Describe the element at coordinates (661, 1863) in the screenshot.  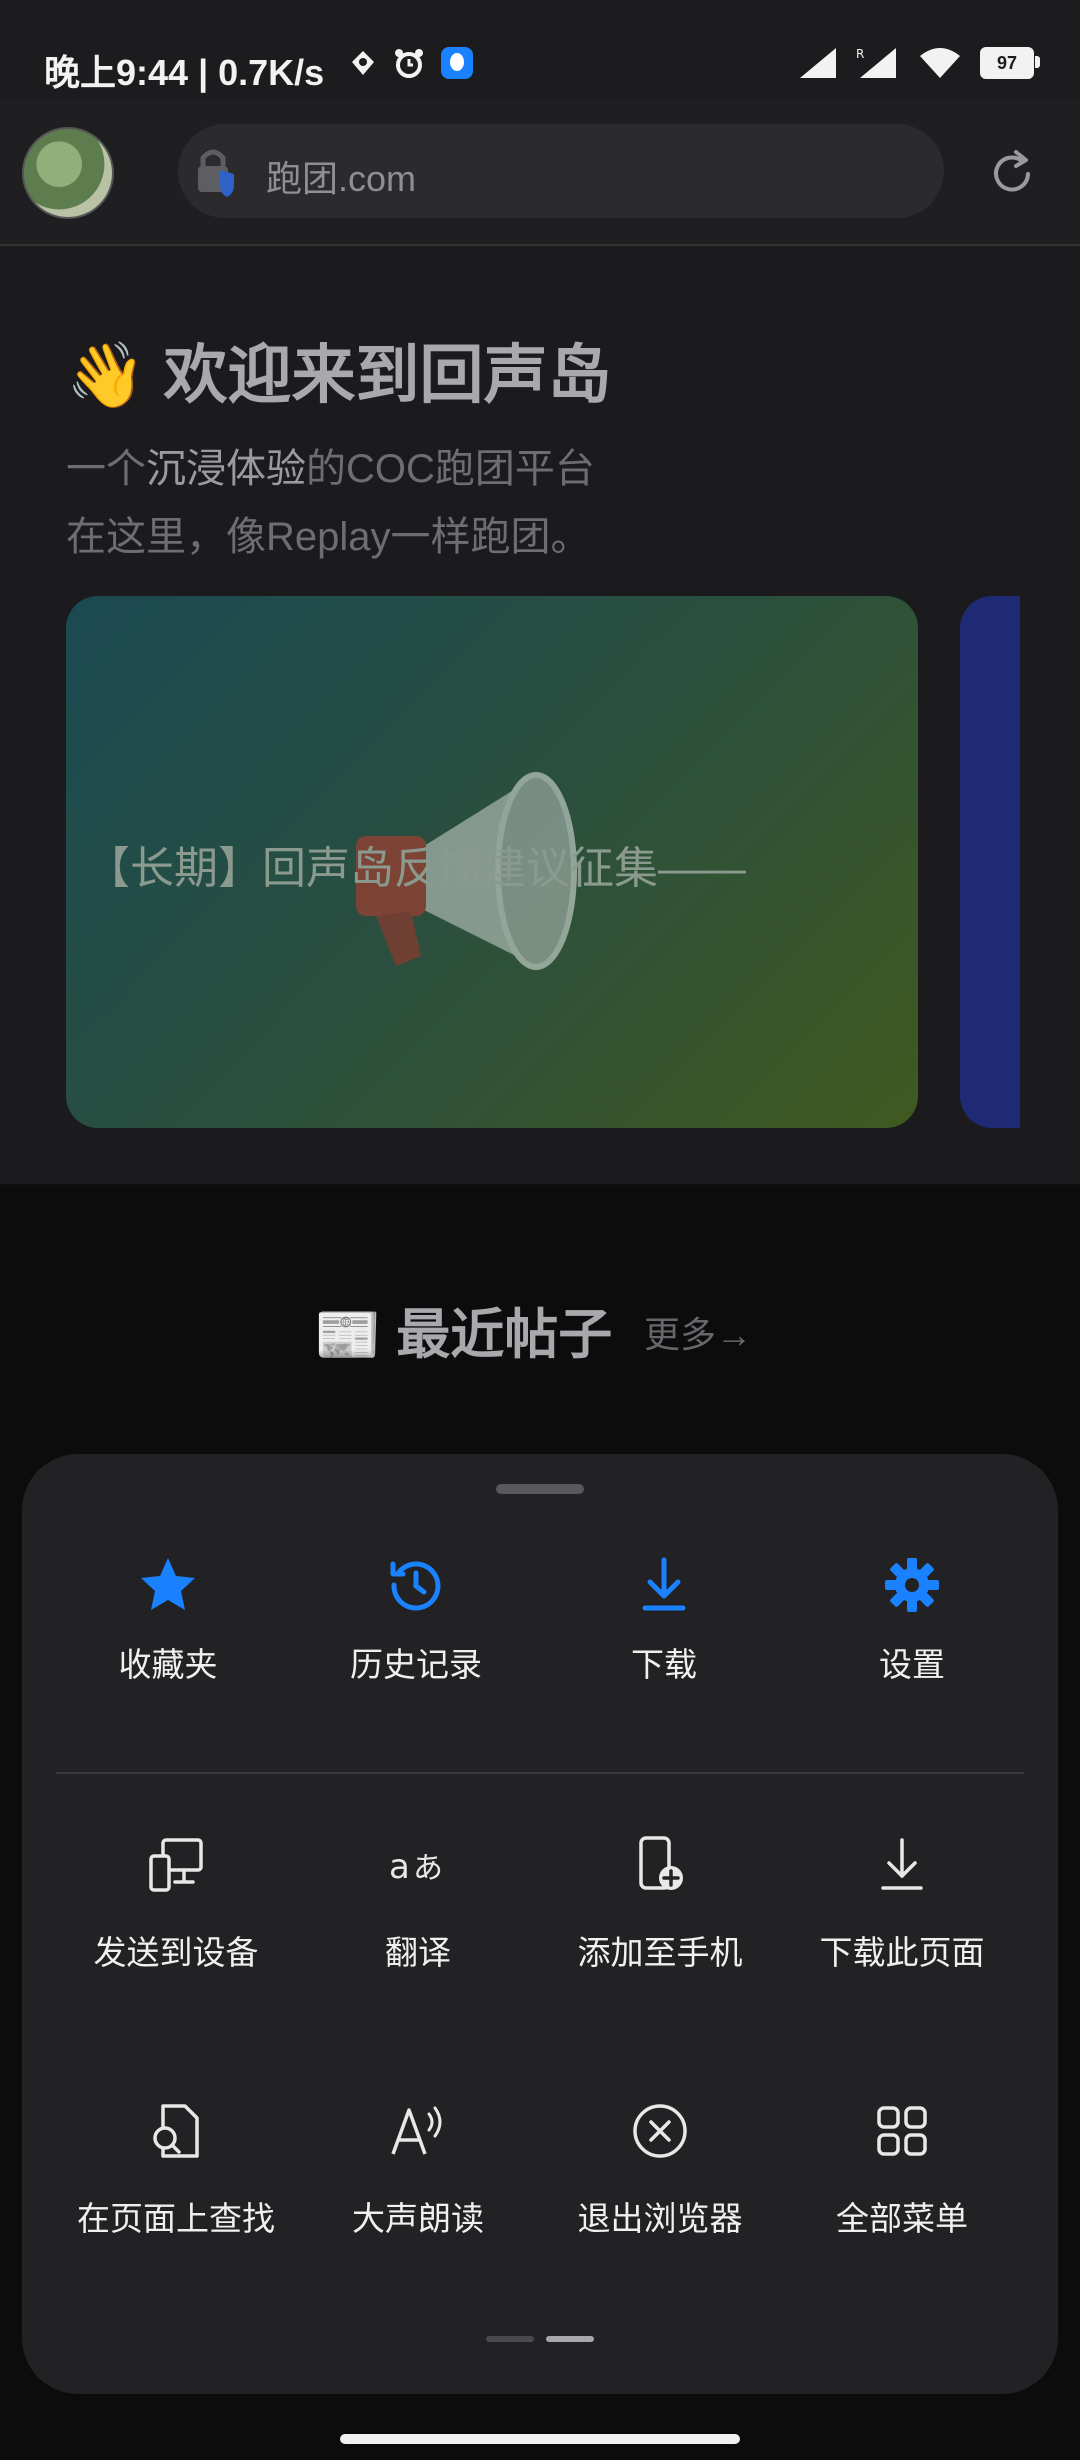
I see `add-to-phone-icon` at that location.